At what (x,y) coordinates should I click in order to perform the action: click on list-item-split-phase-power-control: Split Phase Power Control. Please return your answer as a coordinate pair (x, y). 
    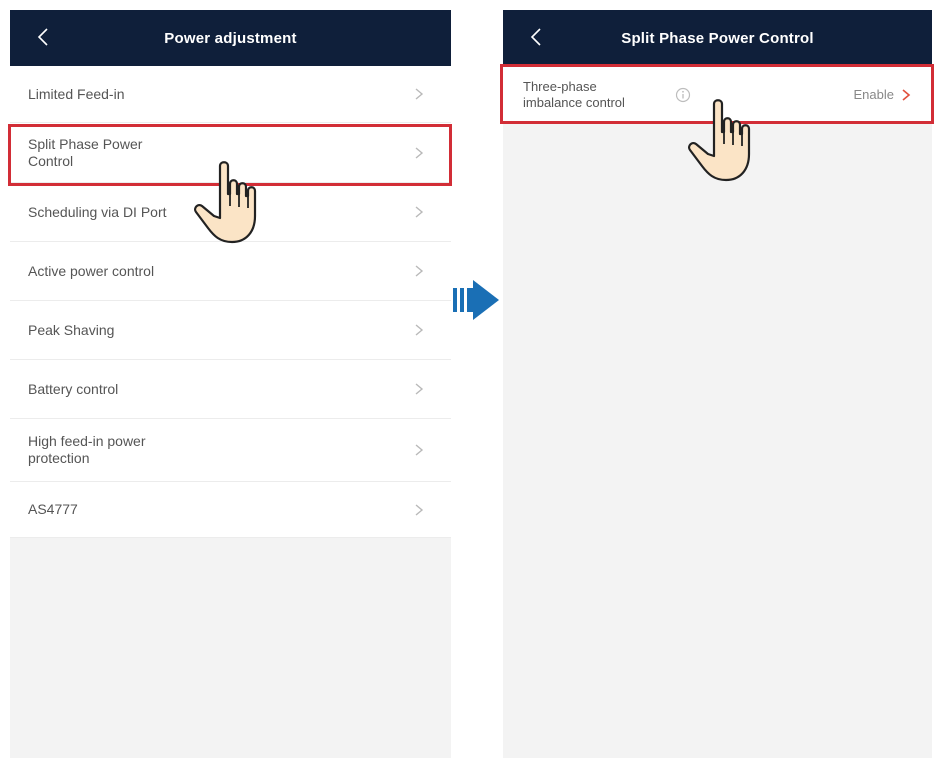
    Looking at the image, I should click on (230, 153).